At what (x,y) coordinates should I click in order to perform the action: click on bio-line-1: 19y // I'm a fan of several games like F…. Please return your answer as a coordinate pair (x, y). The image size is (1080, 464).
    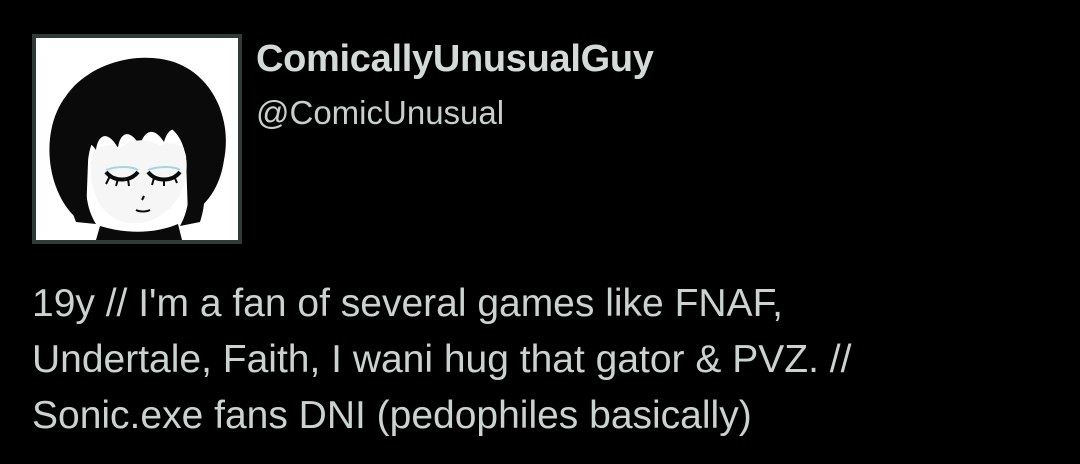
    Looking at the image, I should click on (407, 303).